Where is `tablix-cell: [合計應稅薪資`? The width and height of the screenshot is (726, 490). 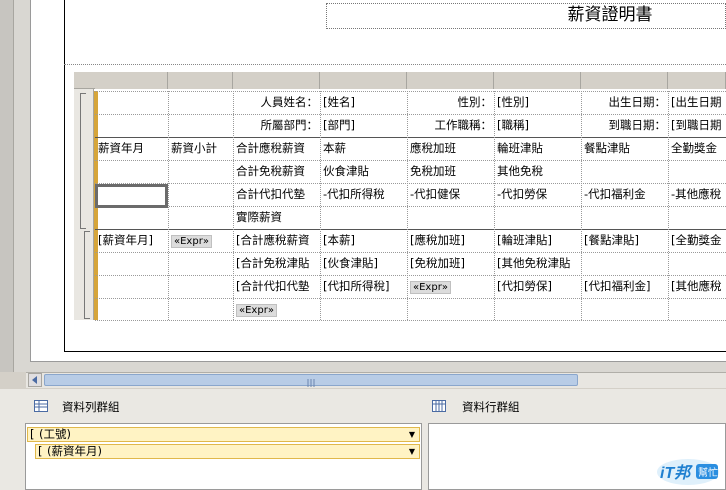
tablix-cell: [合計應稅薪資 is located at coordinates (277, 240).